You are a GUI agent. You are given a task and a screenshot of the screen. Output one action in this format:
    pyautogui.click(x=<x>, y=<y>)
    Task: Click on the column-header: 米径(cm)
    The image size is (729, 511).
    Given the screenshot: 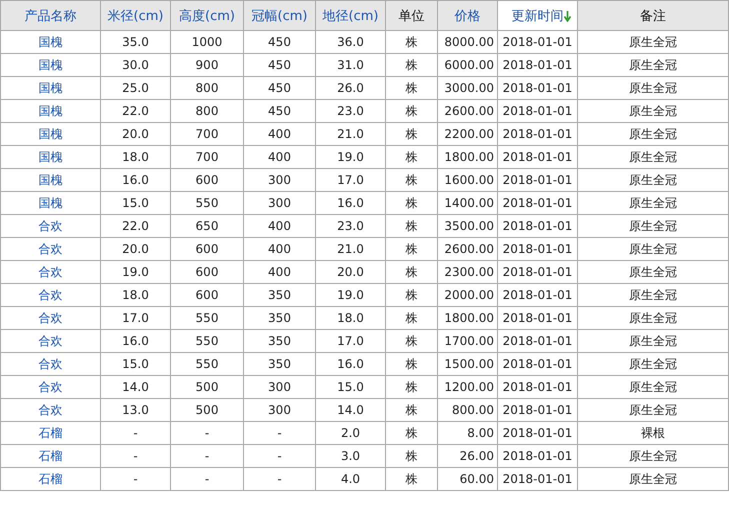 What is the action you would take?
    pyautogui.click(x=135, y=15)
    